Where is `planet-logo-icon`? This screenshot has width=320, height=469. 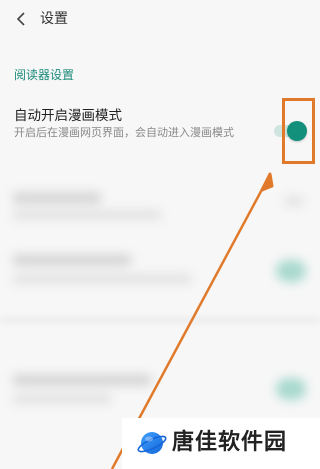
planet-logo-icon is located at coordinates (152, 443).